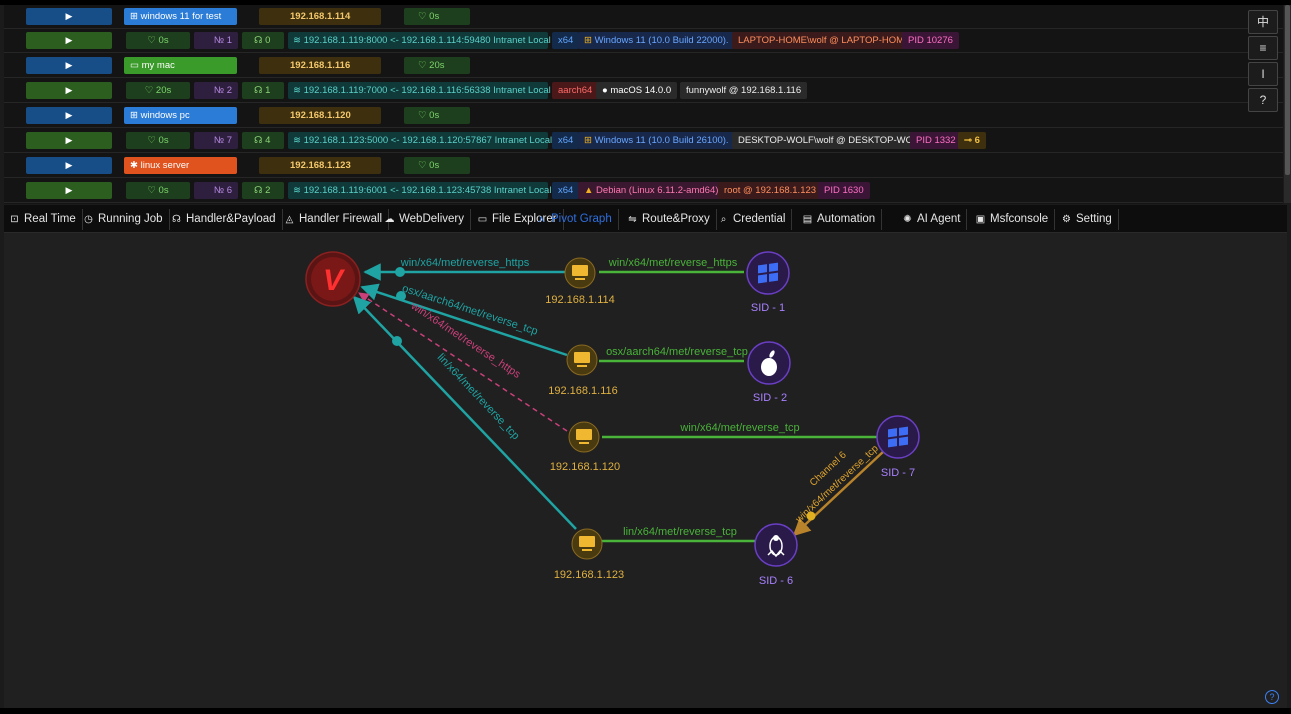 The image size is (1291, 714). I want to click on session-node-sid2: SID - 2, so click(769, 372).